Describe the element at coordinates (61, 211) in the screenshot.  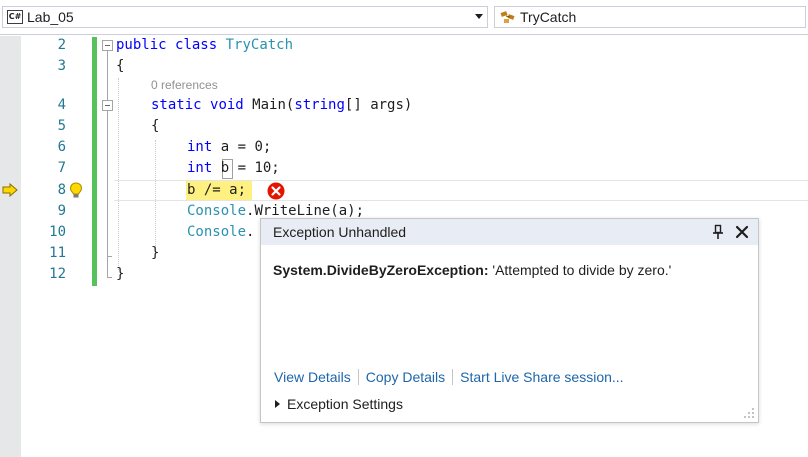
I see `line-number: 9` at that location.